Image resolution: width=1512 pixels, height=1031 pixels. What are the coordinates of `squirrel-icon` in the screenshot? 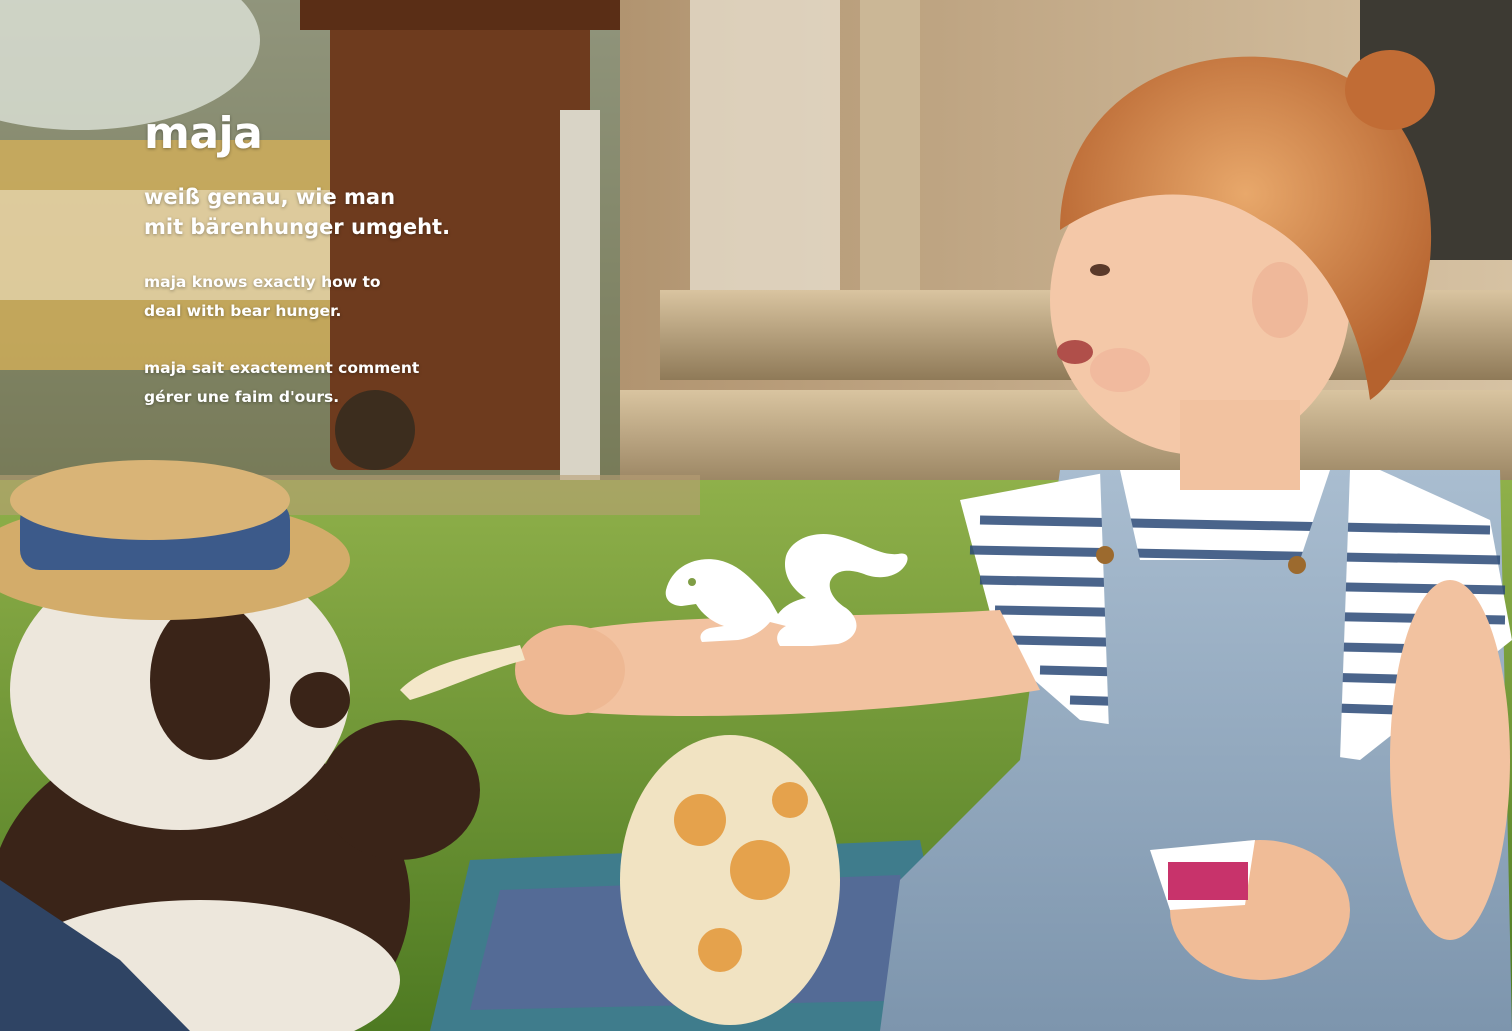 It's located at (786, 590).